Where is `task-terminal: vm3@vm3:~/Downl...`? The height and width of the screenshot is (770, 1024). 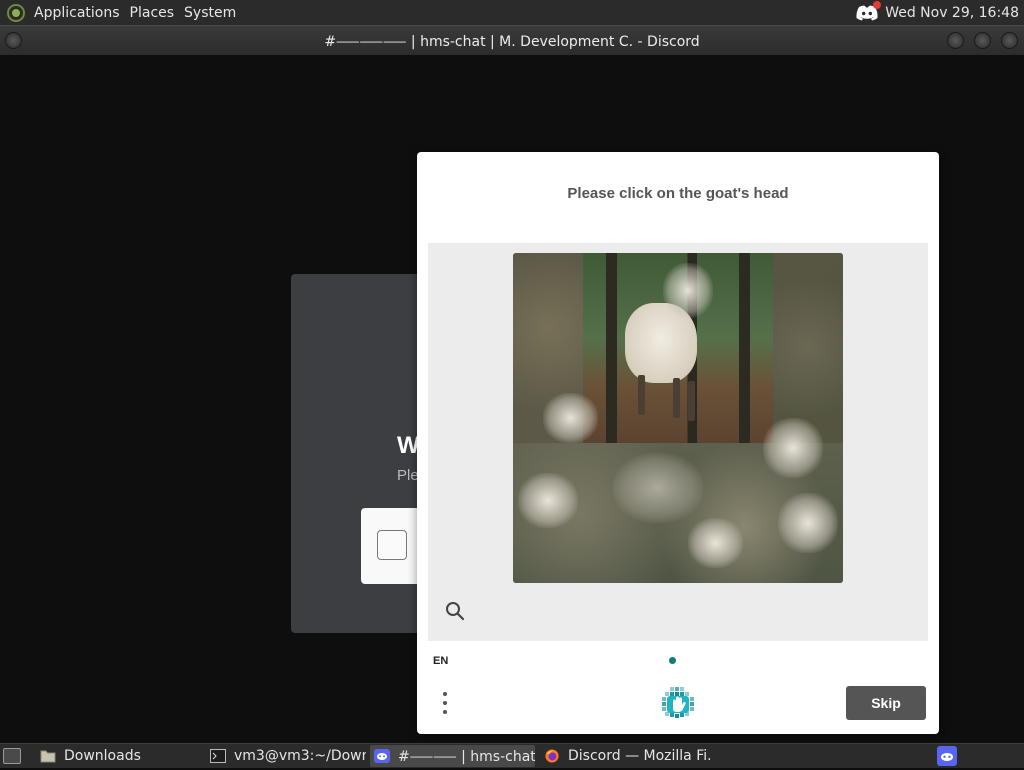
task-terminal: vm3@vm3:~/Downl... is located at coordinates (286, 756).